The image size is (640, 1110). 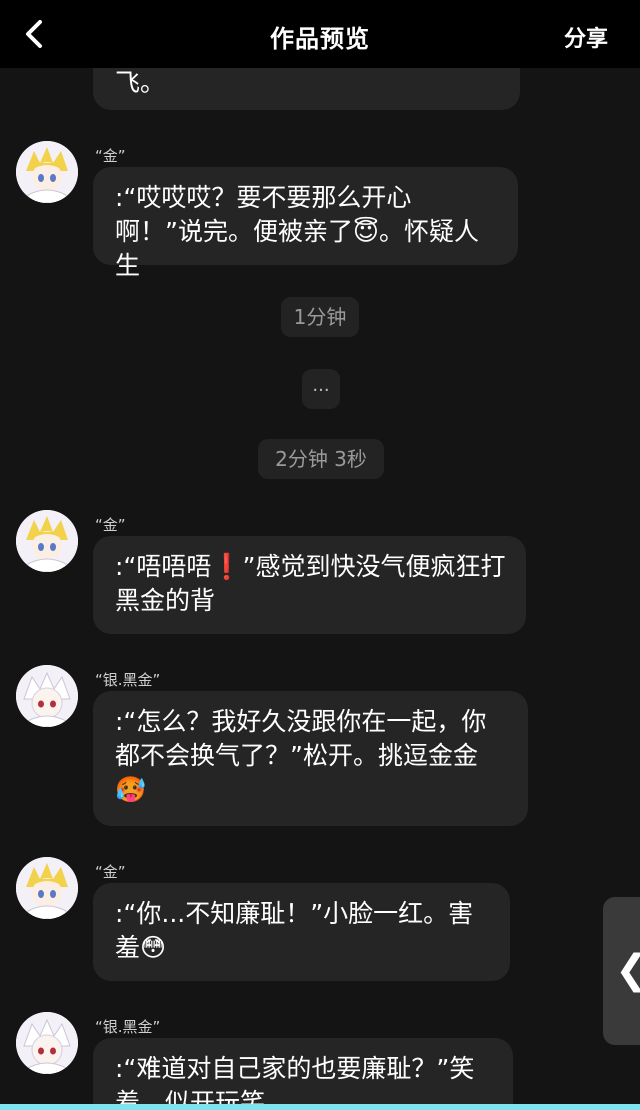 I want to click on message-text: :“唔唔唔❗️”感觉到快没气便疯狂打黑金的背, so click(x=310, y=583).